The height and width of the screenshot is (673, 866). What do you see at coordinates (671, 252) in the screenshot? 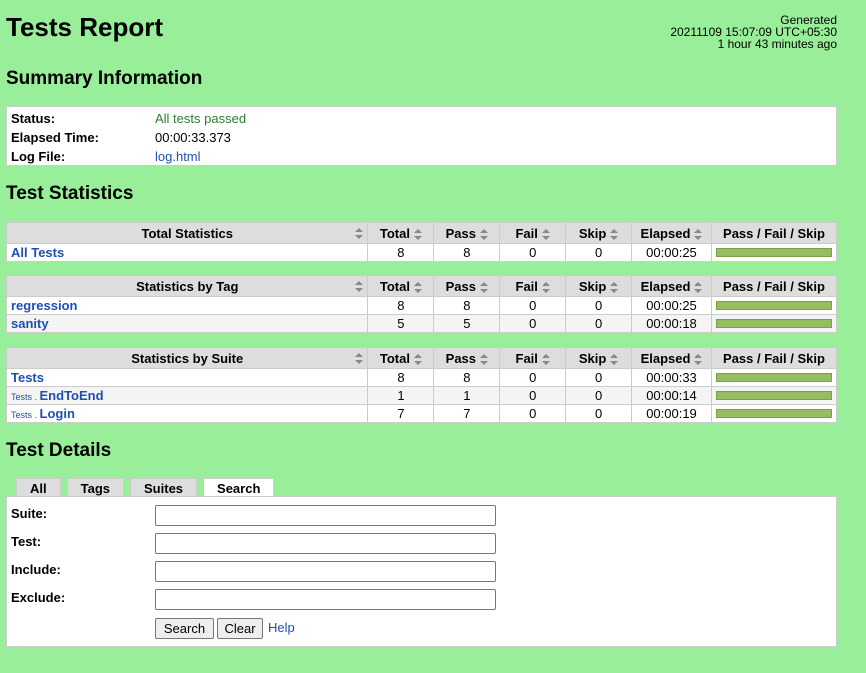
I see `stat-elapsed: 00:00:25` at bounding box center [671, 252].